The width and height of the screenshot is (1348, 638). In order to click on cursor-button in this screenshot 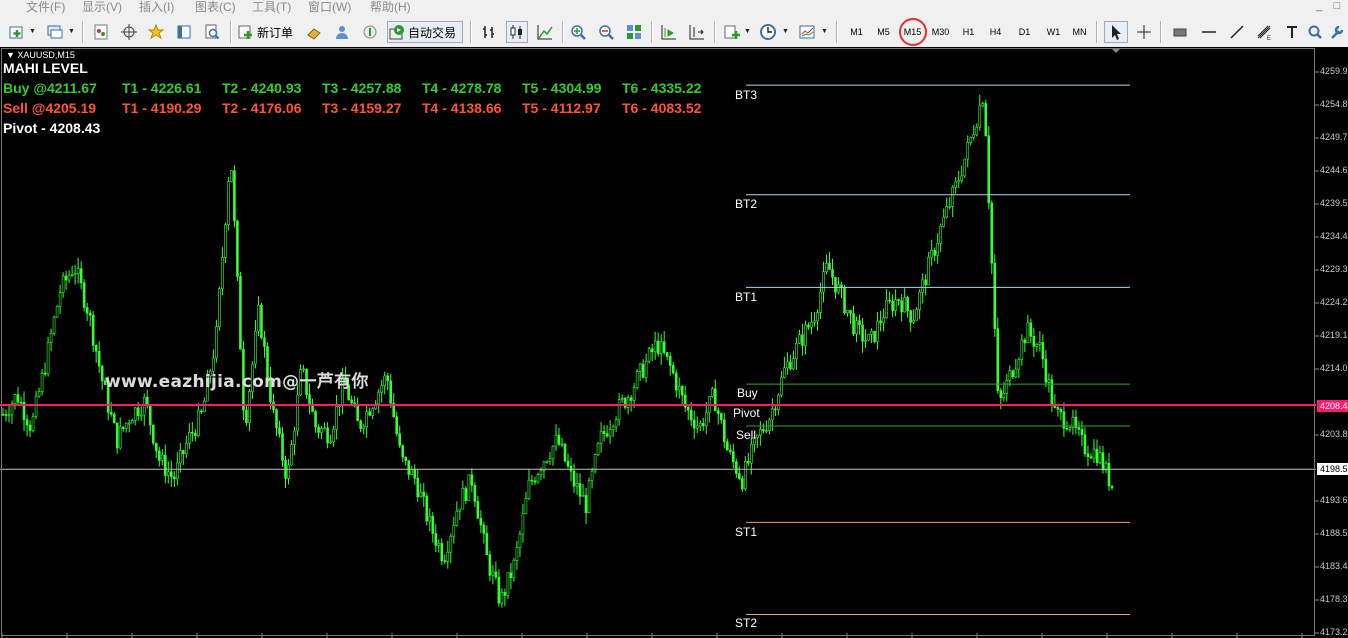, I will do `click(1116, 32)`.